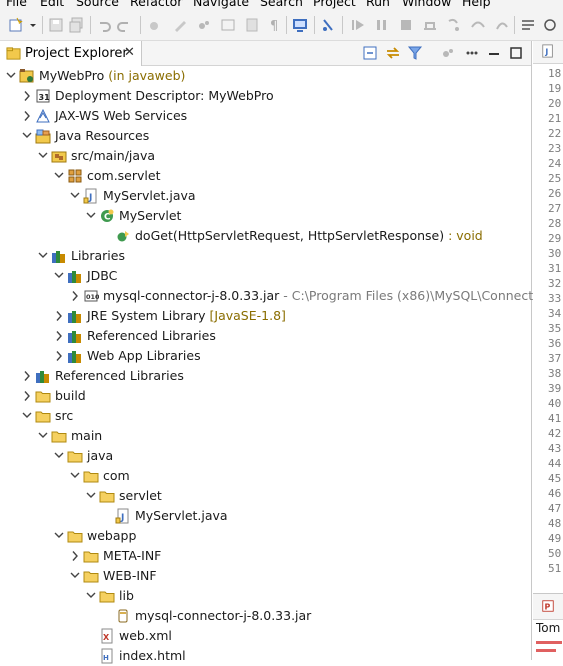 This screenshot has height=666, width=563. I want to click on tree-item: META-INF, so click(265, 556).